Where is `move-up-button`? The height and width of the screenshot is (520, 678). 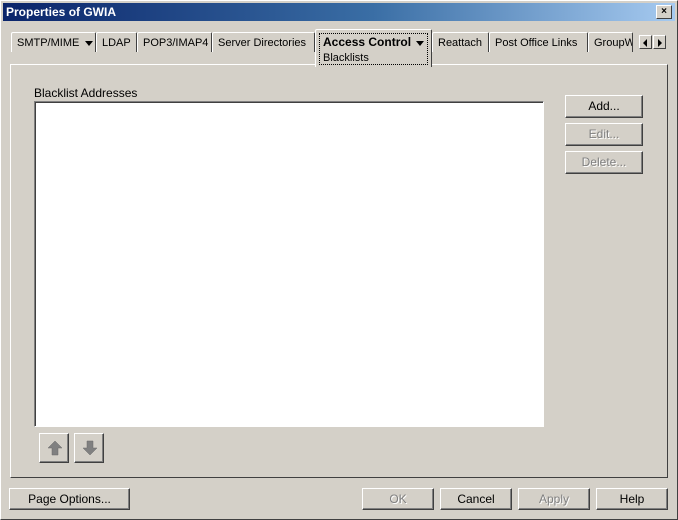 move-up-button is located at coordinates (54, 448).